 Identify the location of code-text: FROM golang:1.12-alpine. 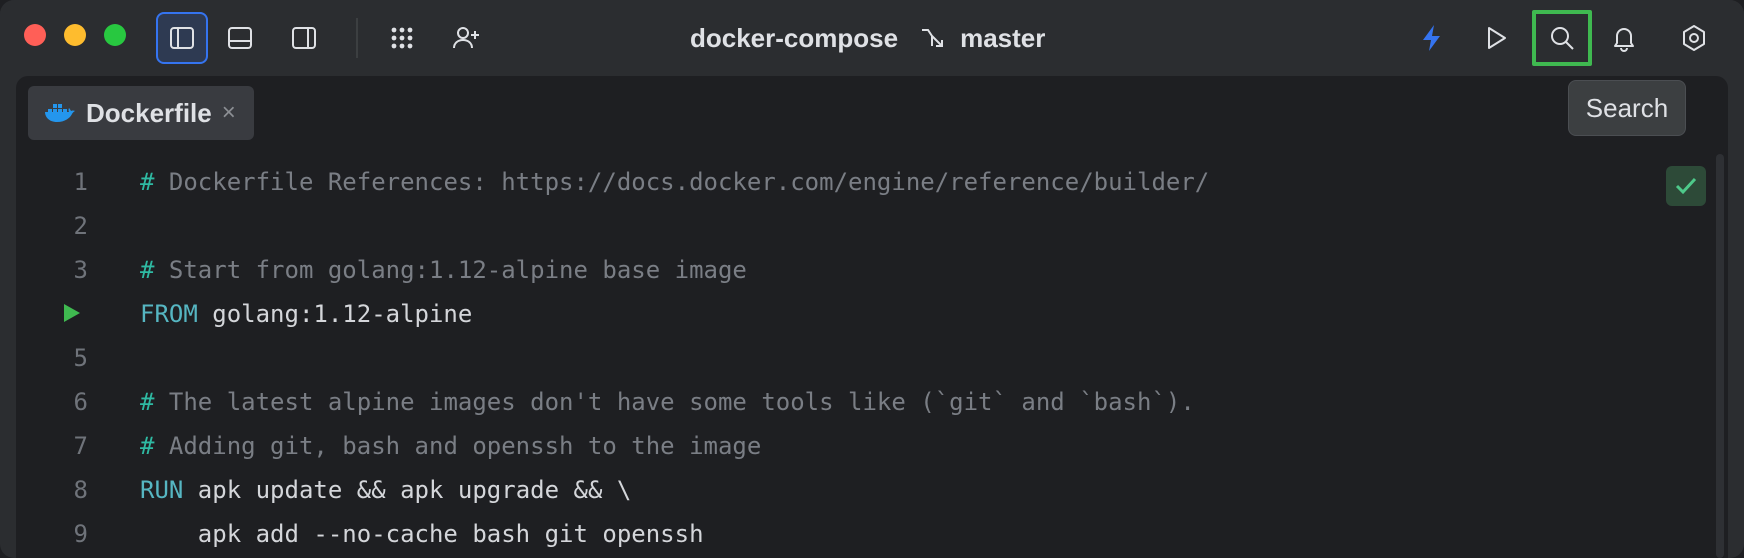
(306, 314).